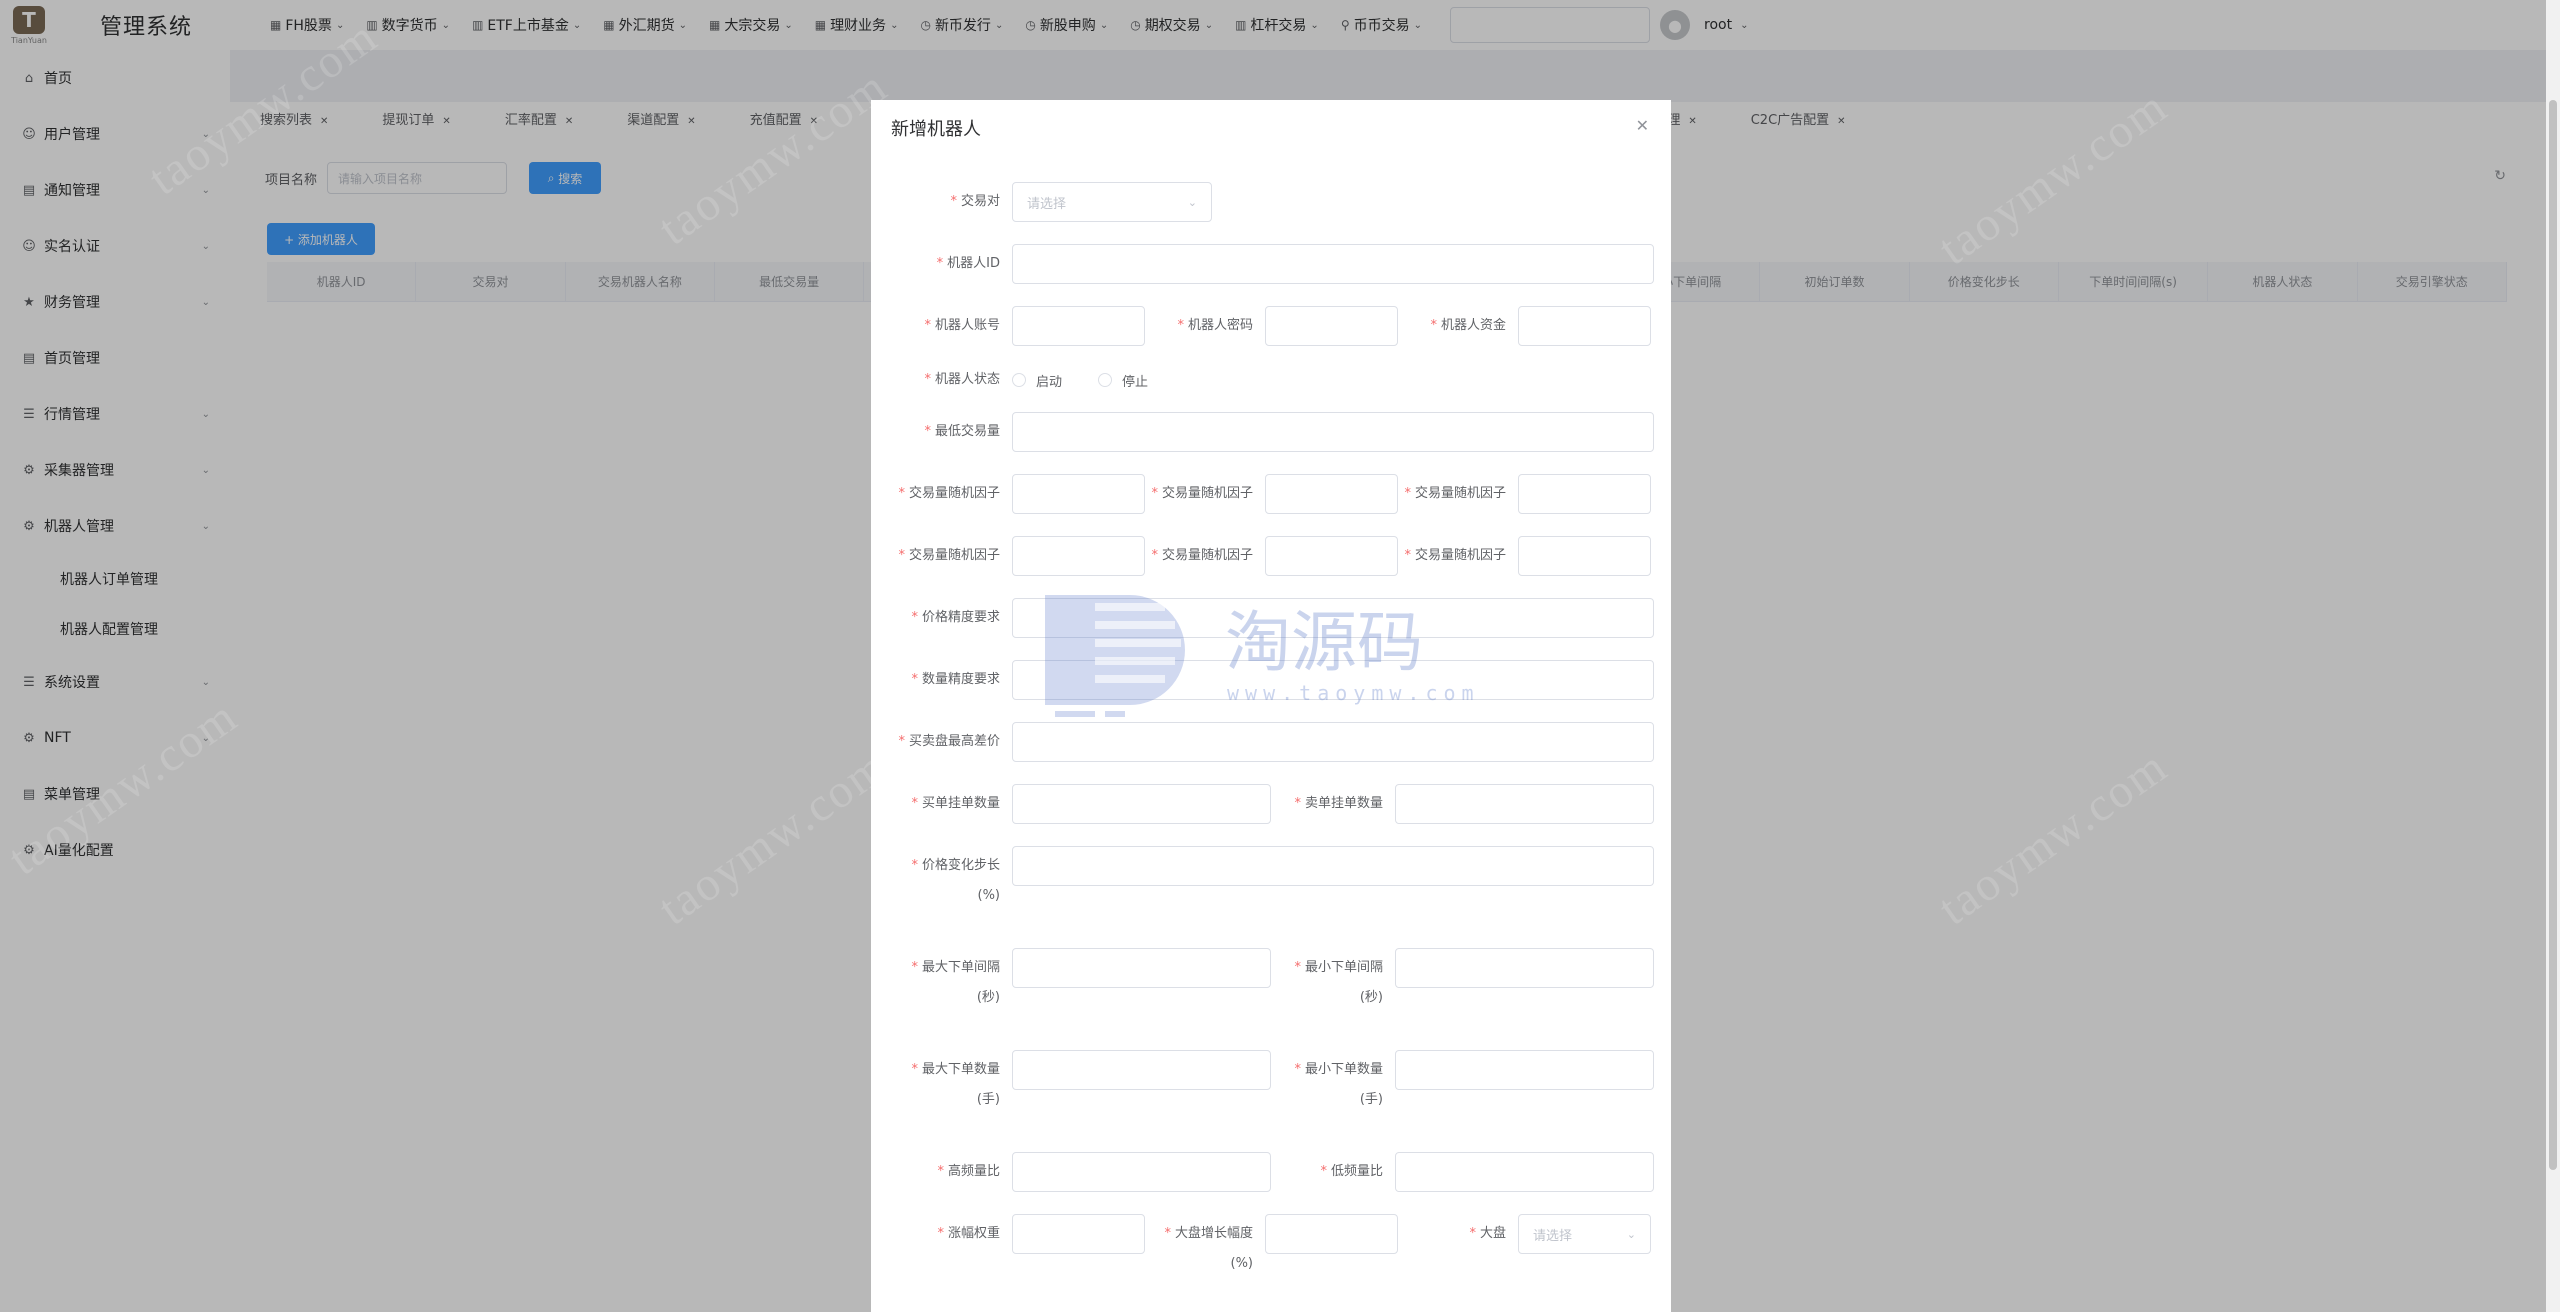 The height and width of the screenshot is (1312, 2560). What do you see at coordinates (1078, 326) in the screenshot?
I see `account-input` at bounding box center [1078, 326].